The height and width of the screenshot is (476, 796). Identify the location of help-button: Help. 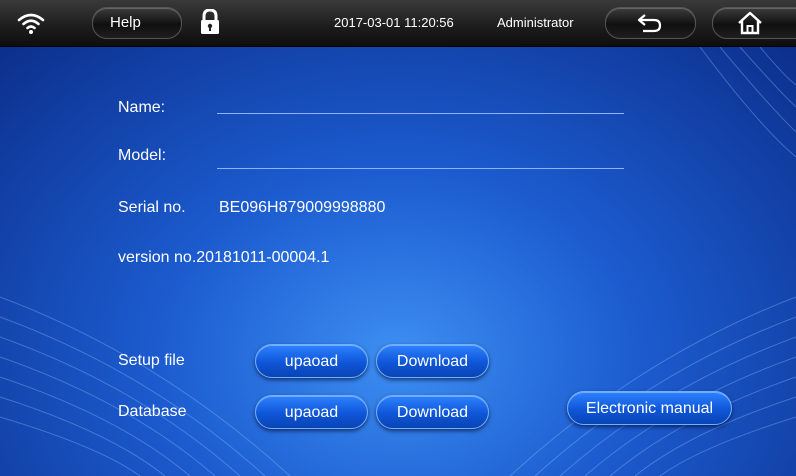
(137, 23).